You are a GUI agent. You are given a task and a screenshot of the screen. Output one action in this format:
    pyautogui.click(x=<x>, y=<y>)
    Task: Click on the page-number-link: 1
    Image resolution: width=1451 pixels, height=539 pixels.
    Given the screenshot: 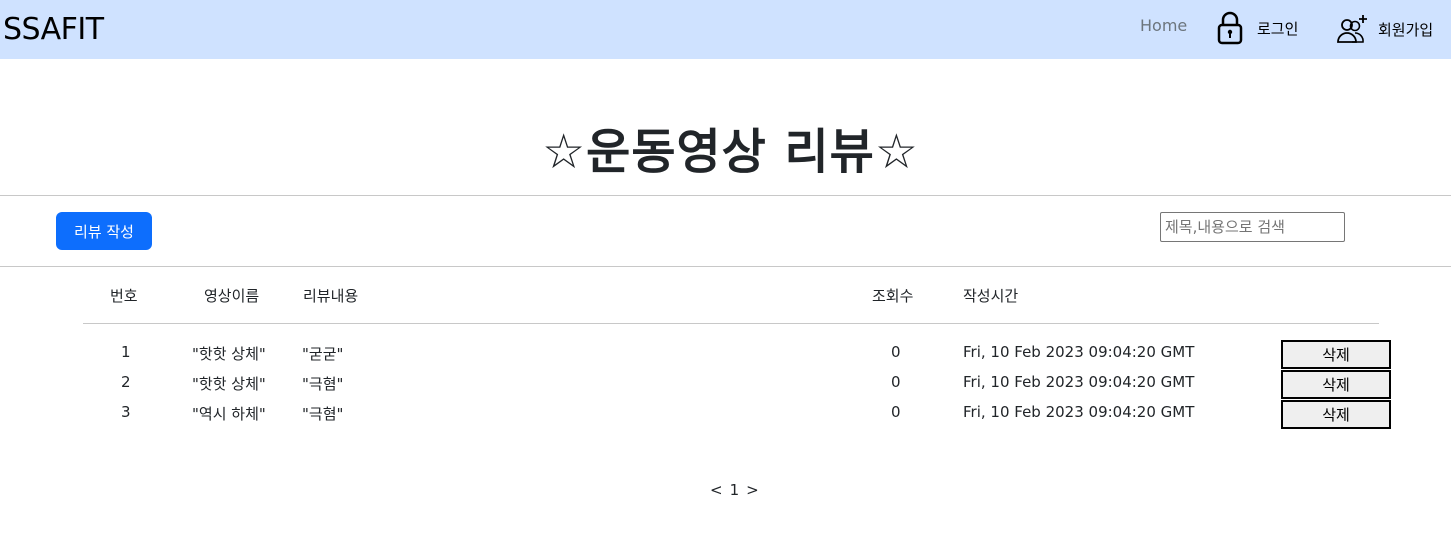 What is the action you would take?
    pyautogui.click(x=735, y=490)
    